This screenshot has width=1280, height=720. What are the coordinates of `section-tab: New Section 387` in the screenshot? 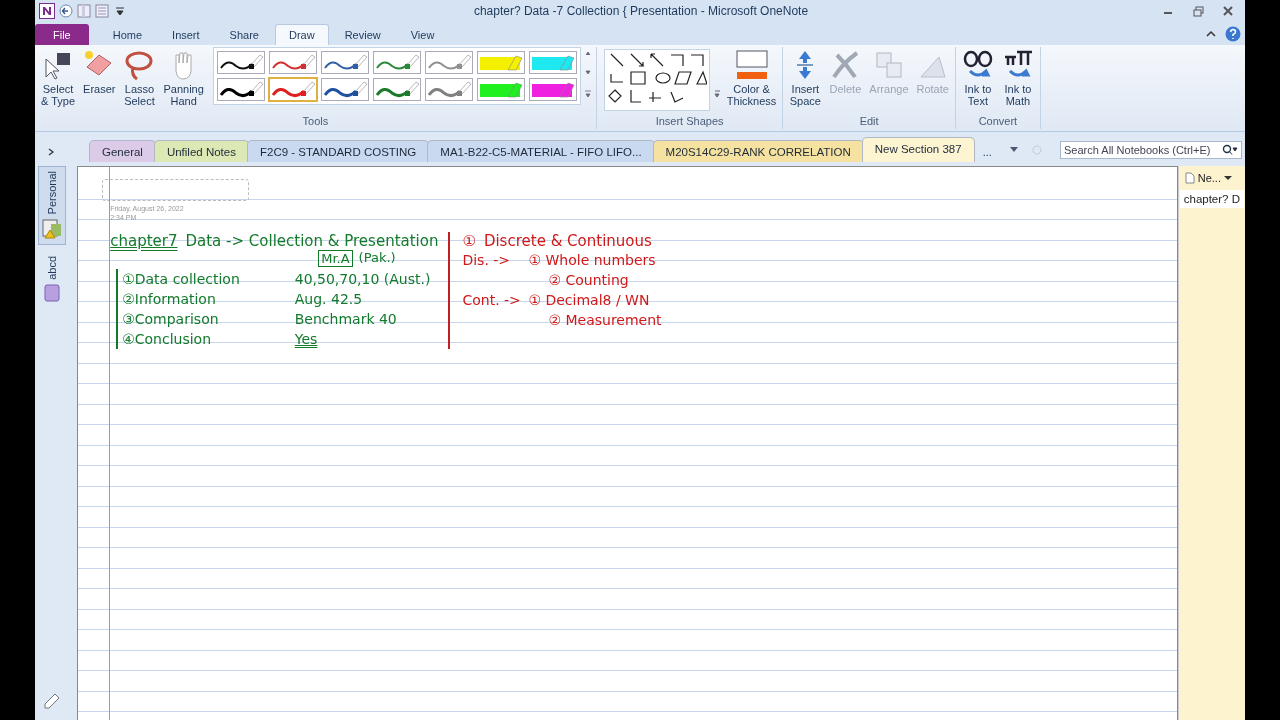 It's located at (918, 149).